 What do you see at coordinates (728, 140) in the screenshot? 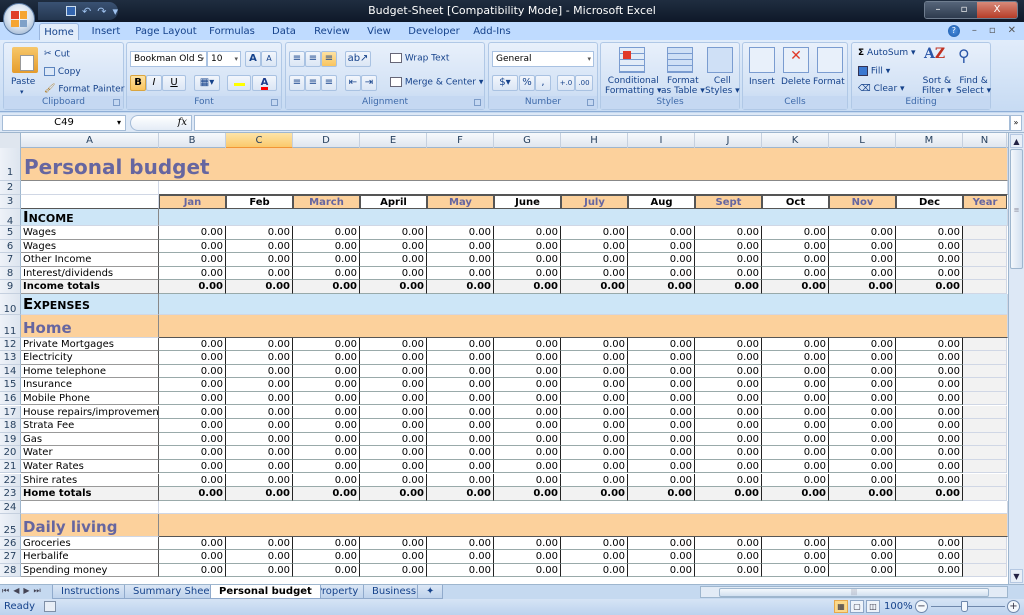
I see `column-header-j: J` at bounding box center [728, 140].